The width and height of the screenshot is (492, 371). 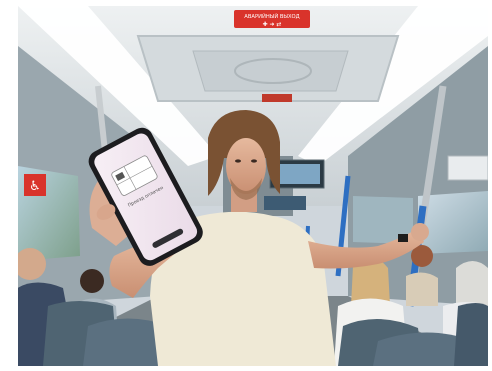 What do you see at coordinates (467, 168) in the screenshot?
I see `wall-sign` at bounding box center [467, 168].